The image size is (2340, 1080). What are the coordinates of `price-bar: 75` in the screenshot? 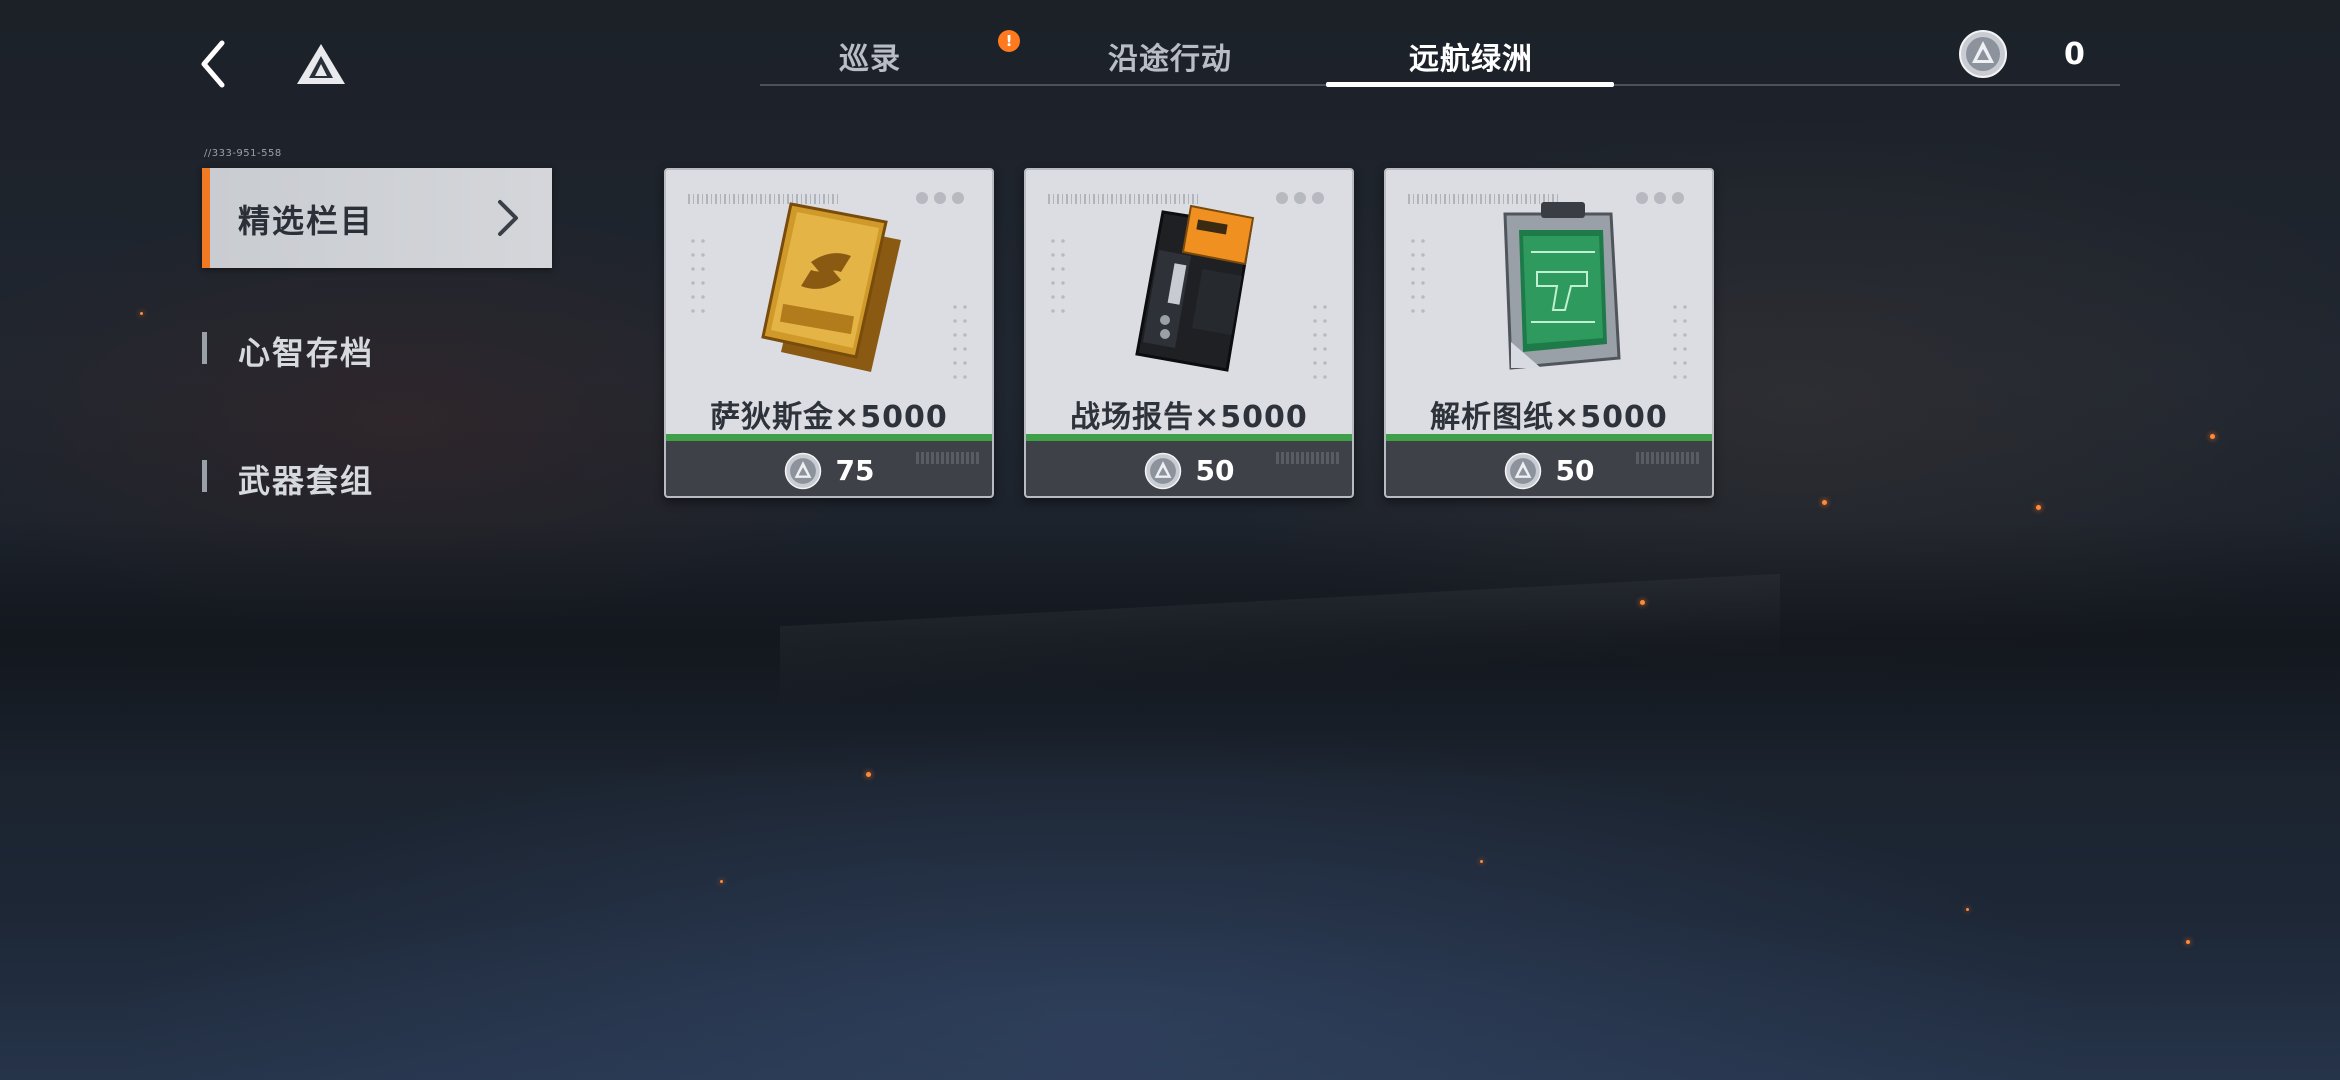 It's located at (829, 468).